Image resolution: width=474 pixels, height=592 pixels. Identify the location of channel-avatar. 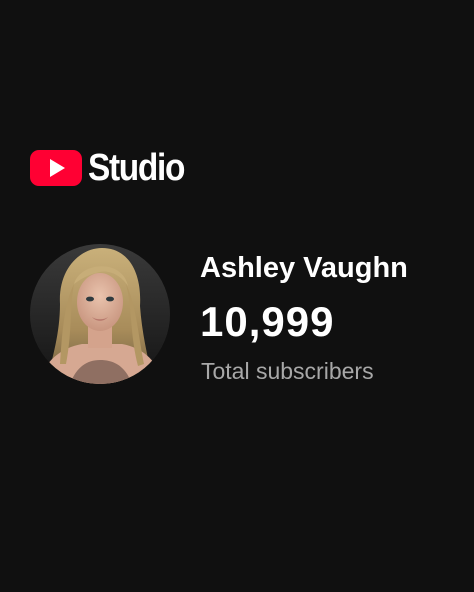
(100, 314).